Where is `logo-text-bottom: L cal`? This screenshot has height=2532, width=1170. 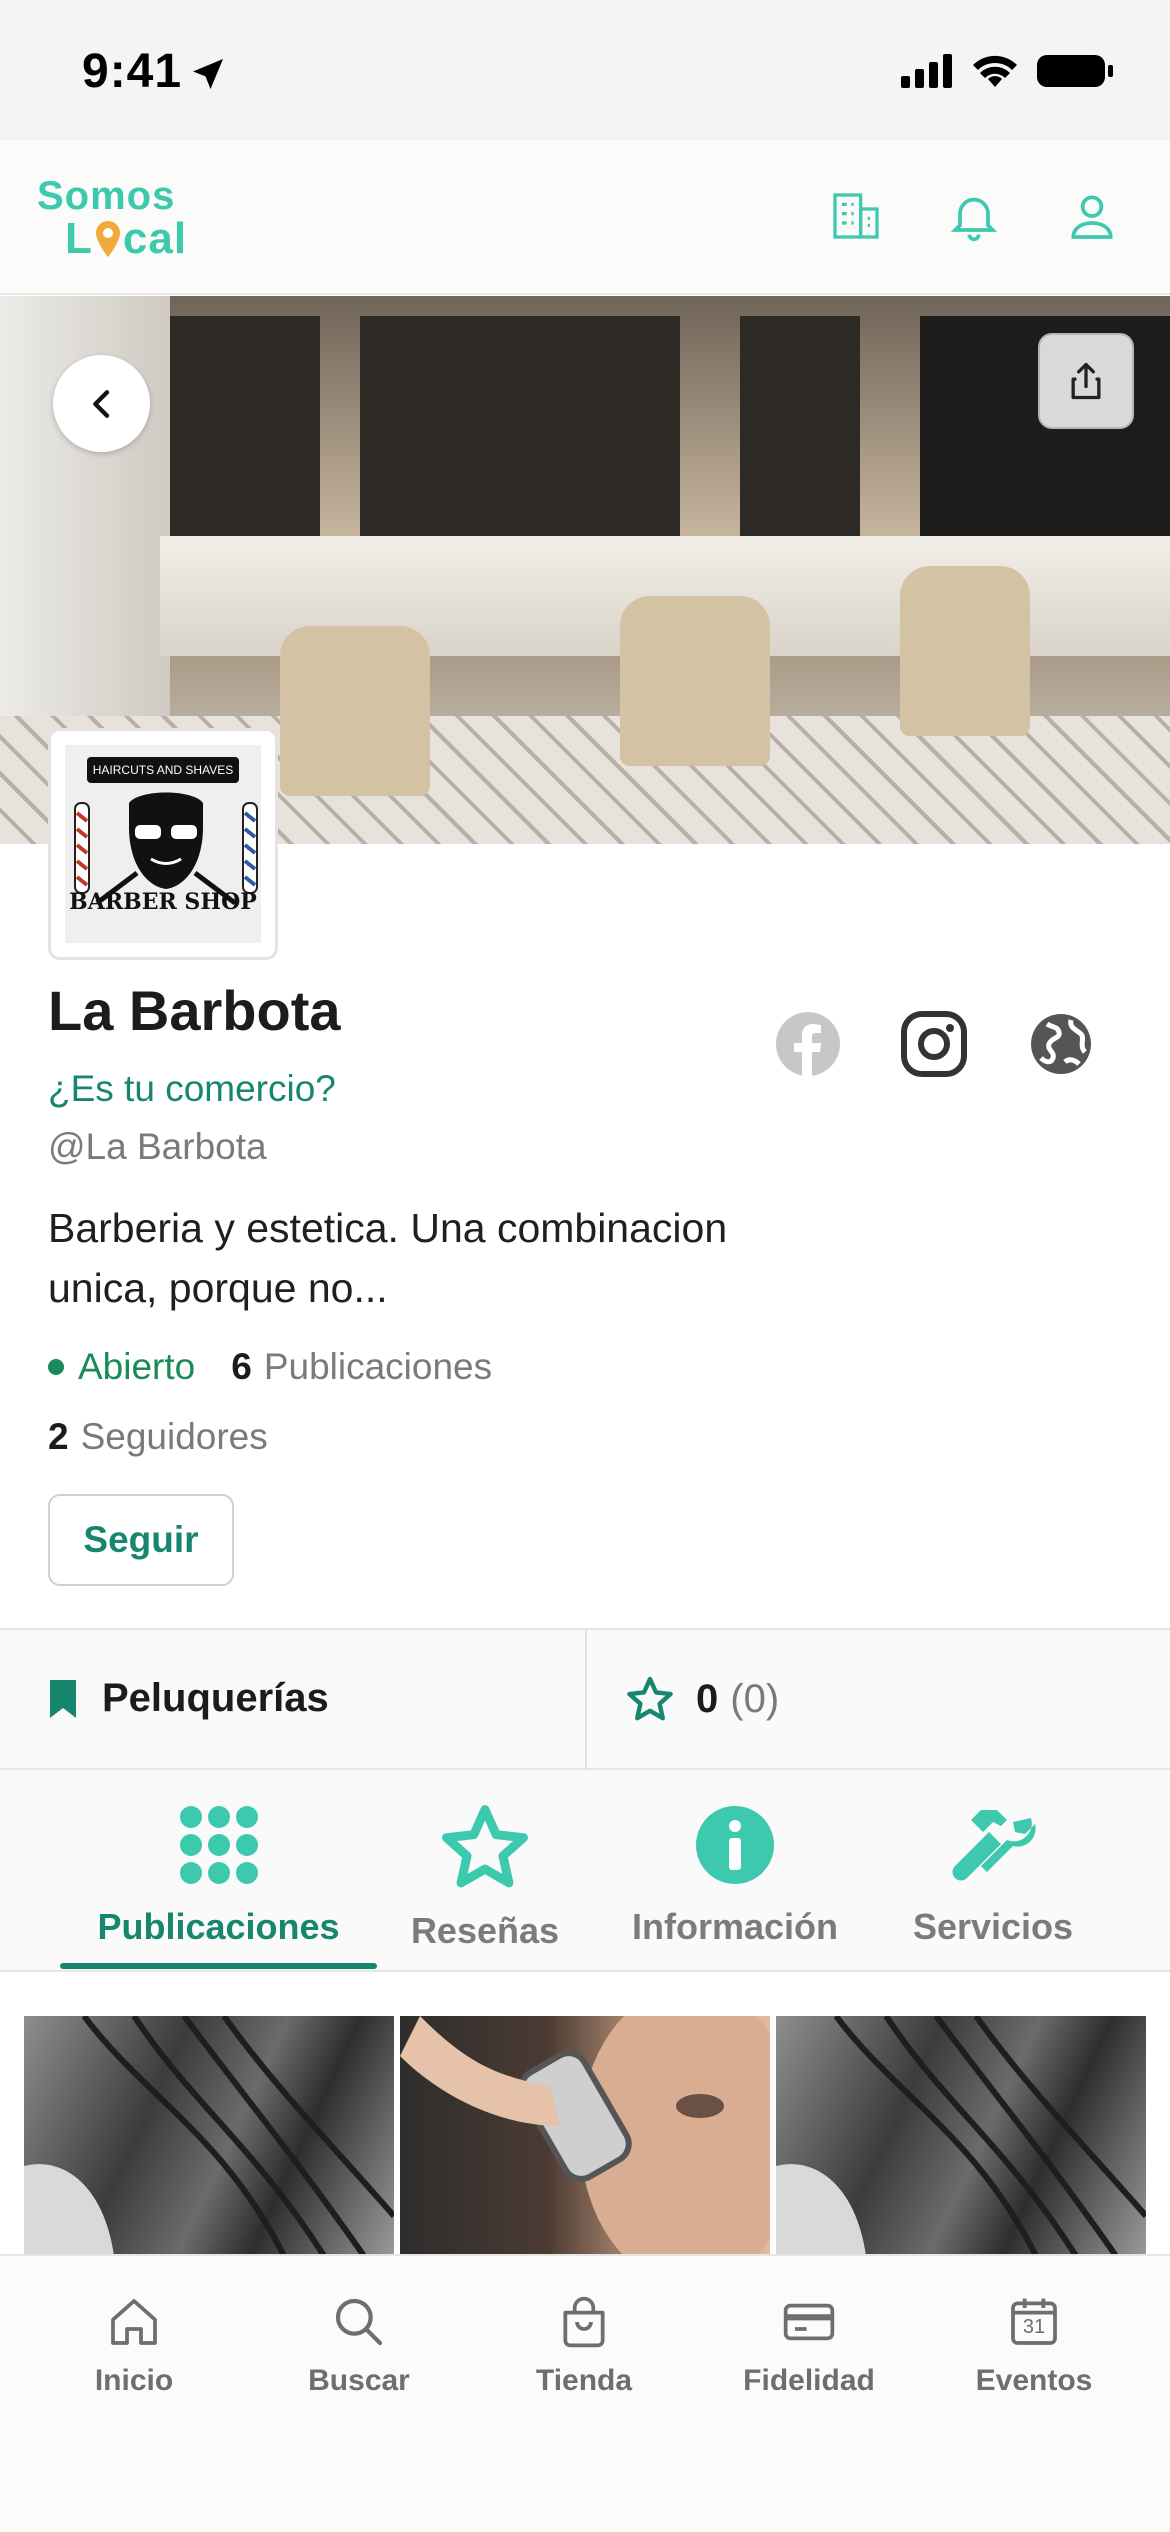 logo-text-bottom: L cal is located at coordinates (126, 239).